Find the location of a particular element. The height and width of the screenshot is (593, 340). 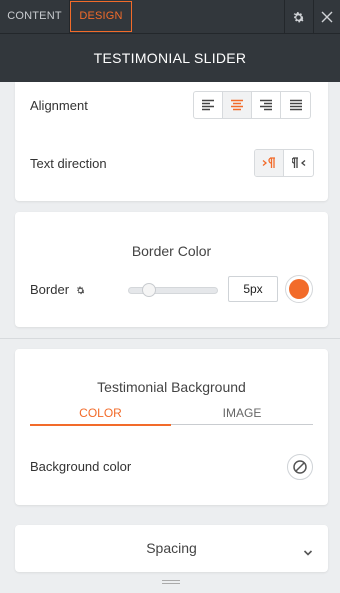

rtl-button is located at coordinates (298, 163).